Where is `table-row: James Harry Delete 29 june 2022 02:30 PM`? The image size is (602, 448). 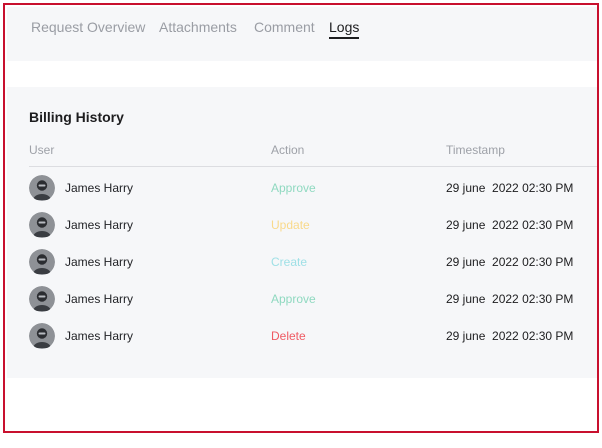 table-row: James Harry Delete 29 june 2022 02:30 PM is located at coordinates (302, 335).